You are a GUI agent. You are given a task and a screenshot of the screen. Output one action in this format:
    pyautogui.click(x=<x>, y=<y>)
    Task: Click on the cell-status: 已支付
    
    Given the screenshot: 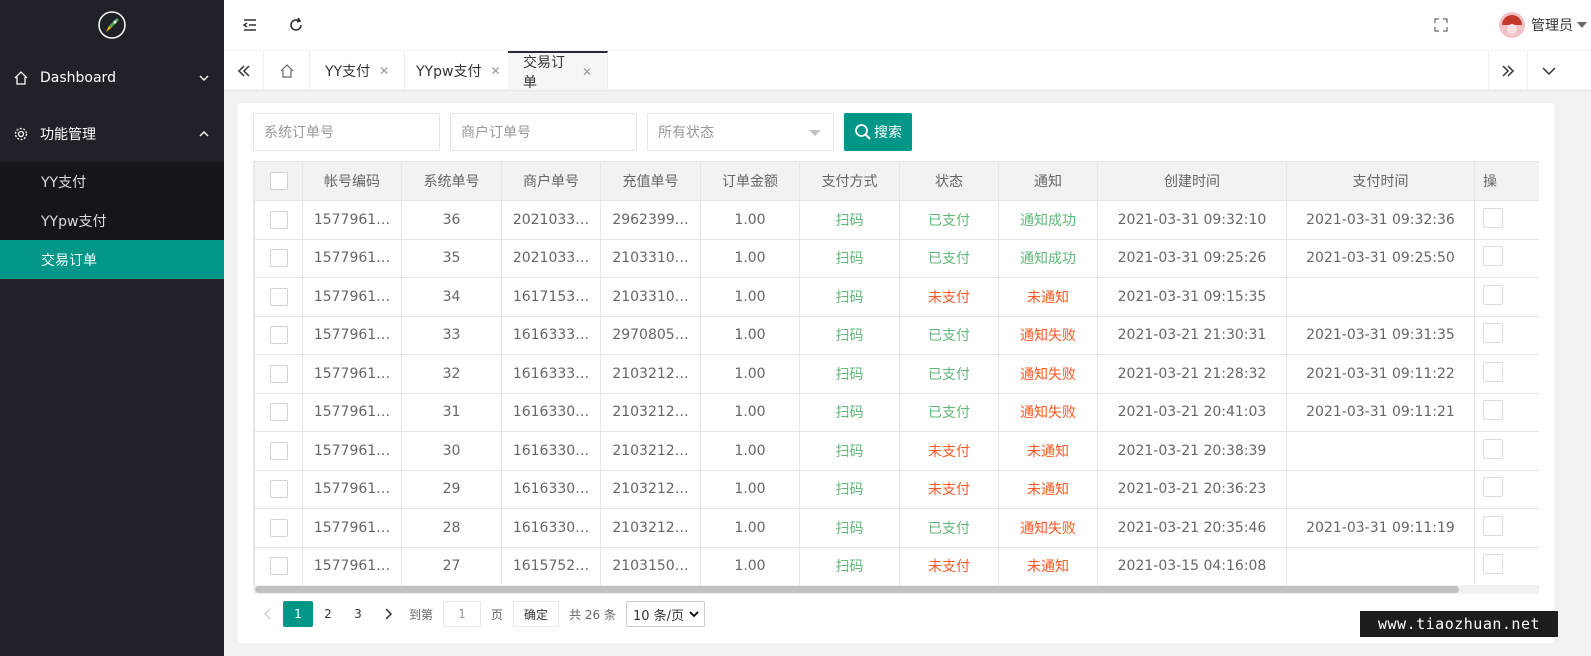 What is the action you would take?
    pyautogui.click(x=949, y=528)
    